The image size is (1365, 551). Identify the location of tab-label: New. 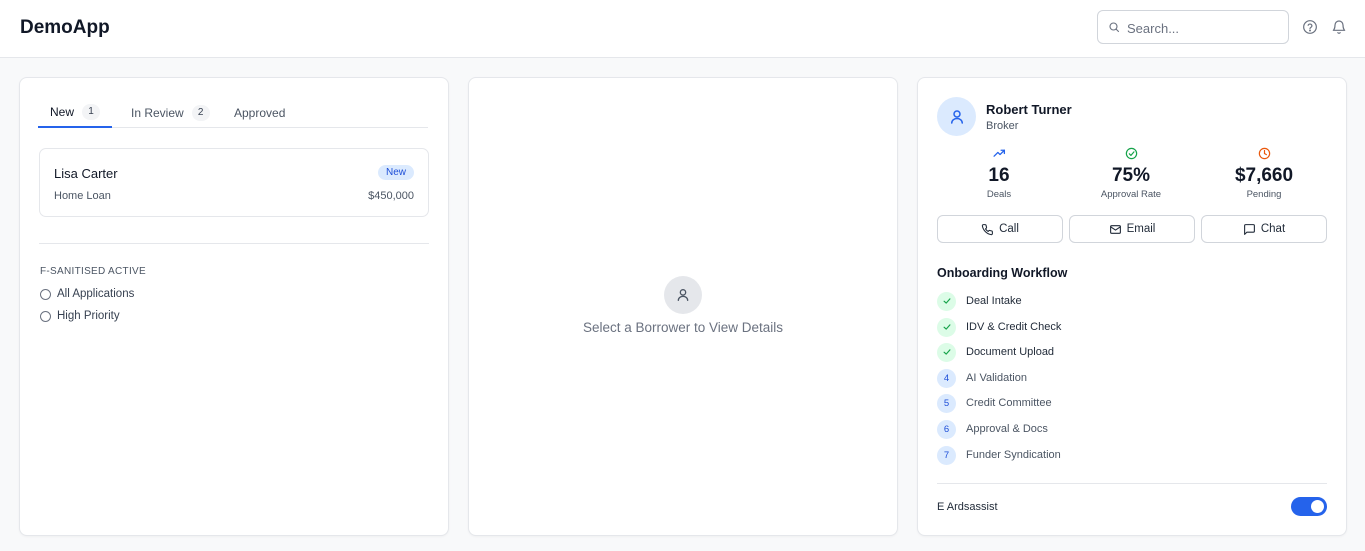
(61, 112).